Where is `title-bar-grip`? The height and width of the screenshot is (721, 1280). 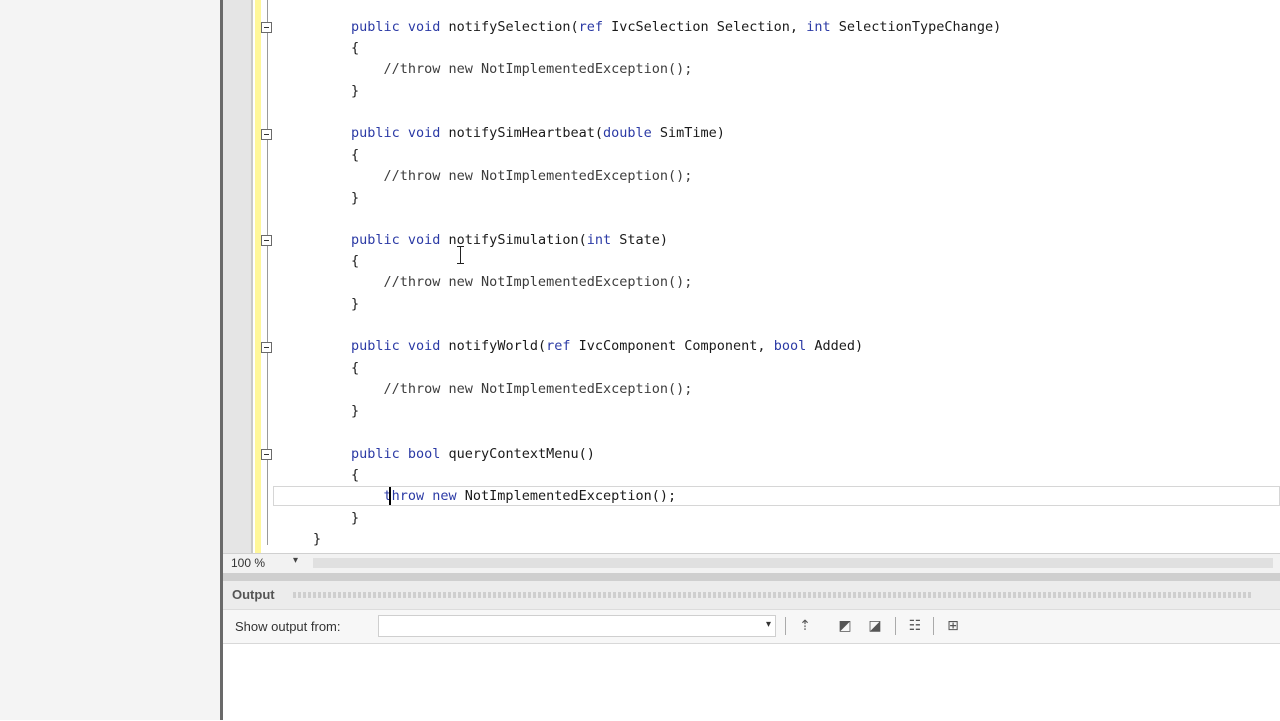 title-bar-grip is located at coordinates (773, 595).